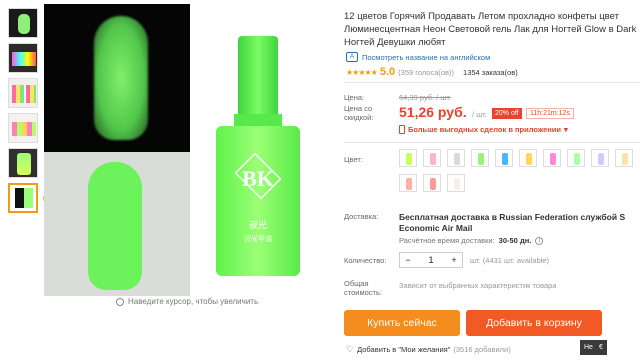 The width and height of the screenshot is (640, 360). What do you see at coordinates (354, 97) in the screenshot?
I see `price-label: Цена:` at bounding box center [354, 97].